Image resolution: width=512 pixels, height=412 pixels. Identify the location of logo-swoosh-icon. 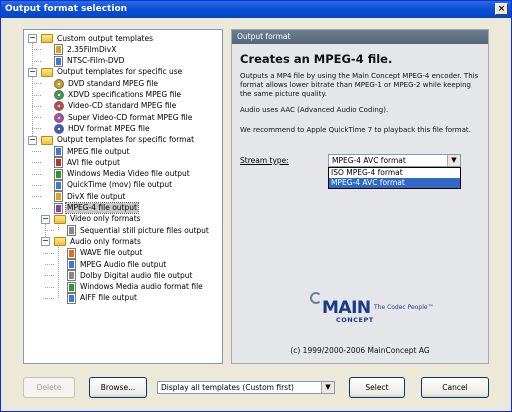
(316, 298).